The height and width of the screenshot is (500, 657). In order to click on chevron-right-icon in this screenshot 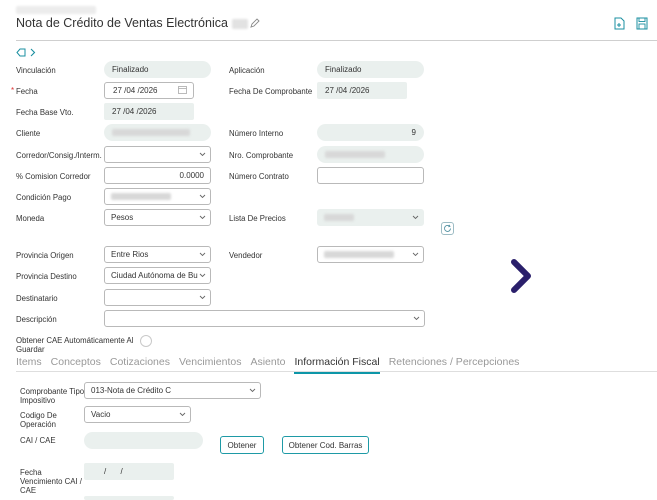, I will do `click(33, 53)`.